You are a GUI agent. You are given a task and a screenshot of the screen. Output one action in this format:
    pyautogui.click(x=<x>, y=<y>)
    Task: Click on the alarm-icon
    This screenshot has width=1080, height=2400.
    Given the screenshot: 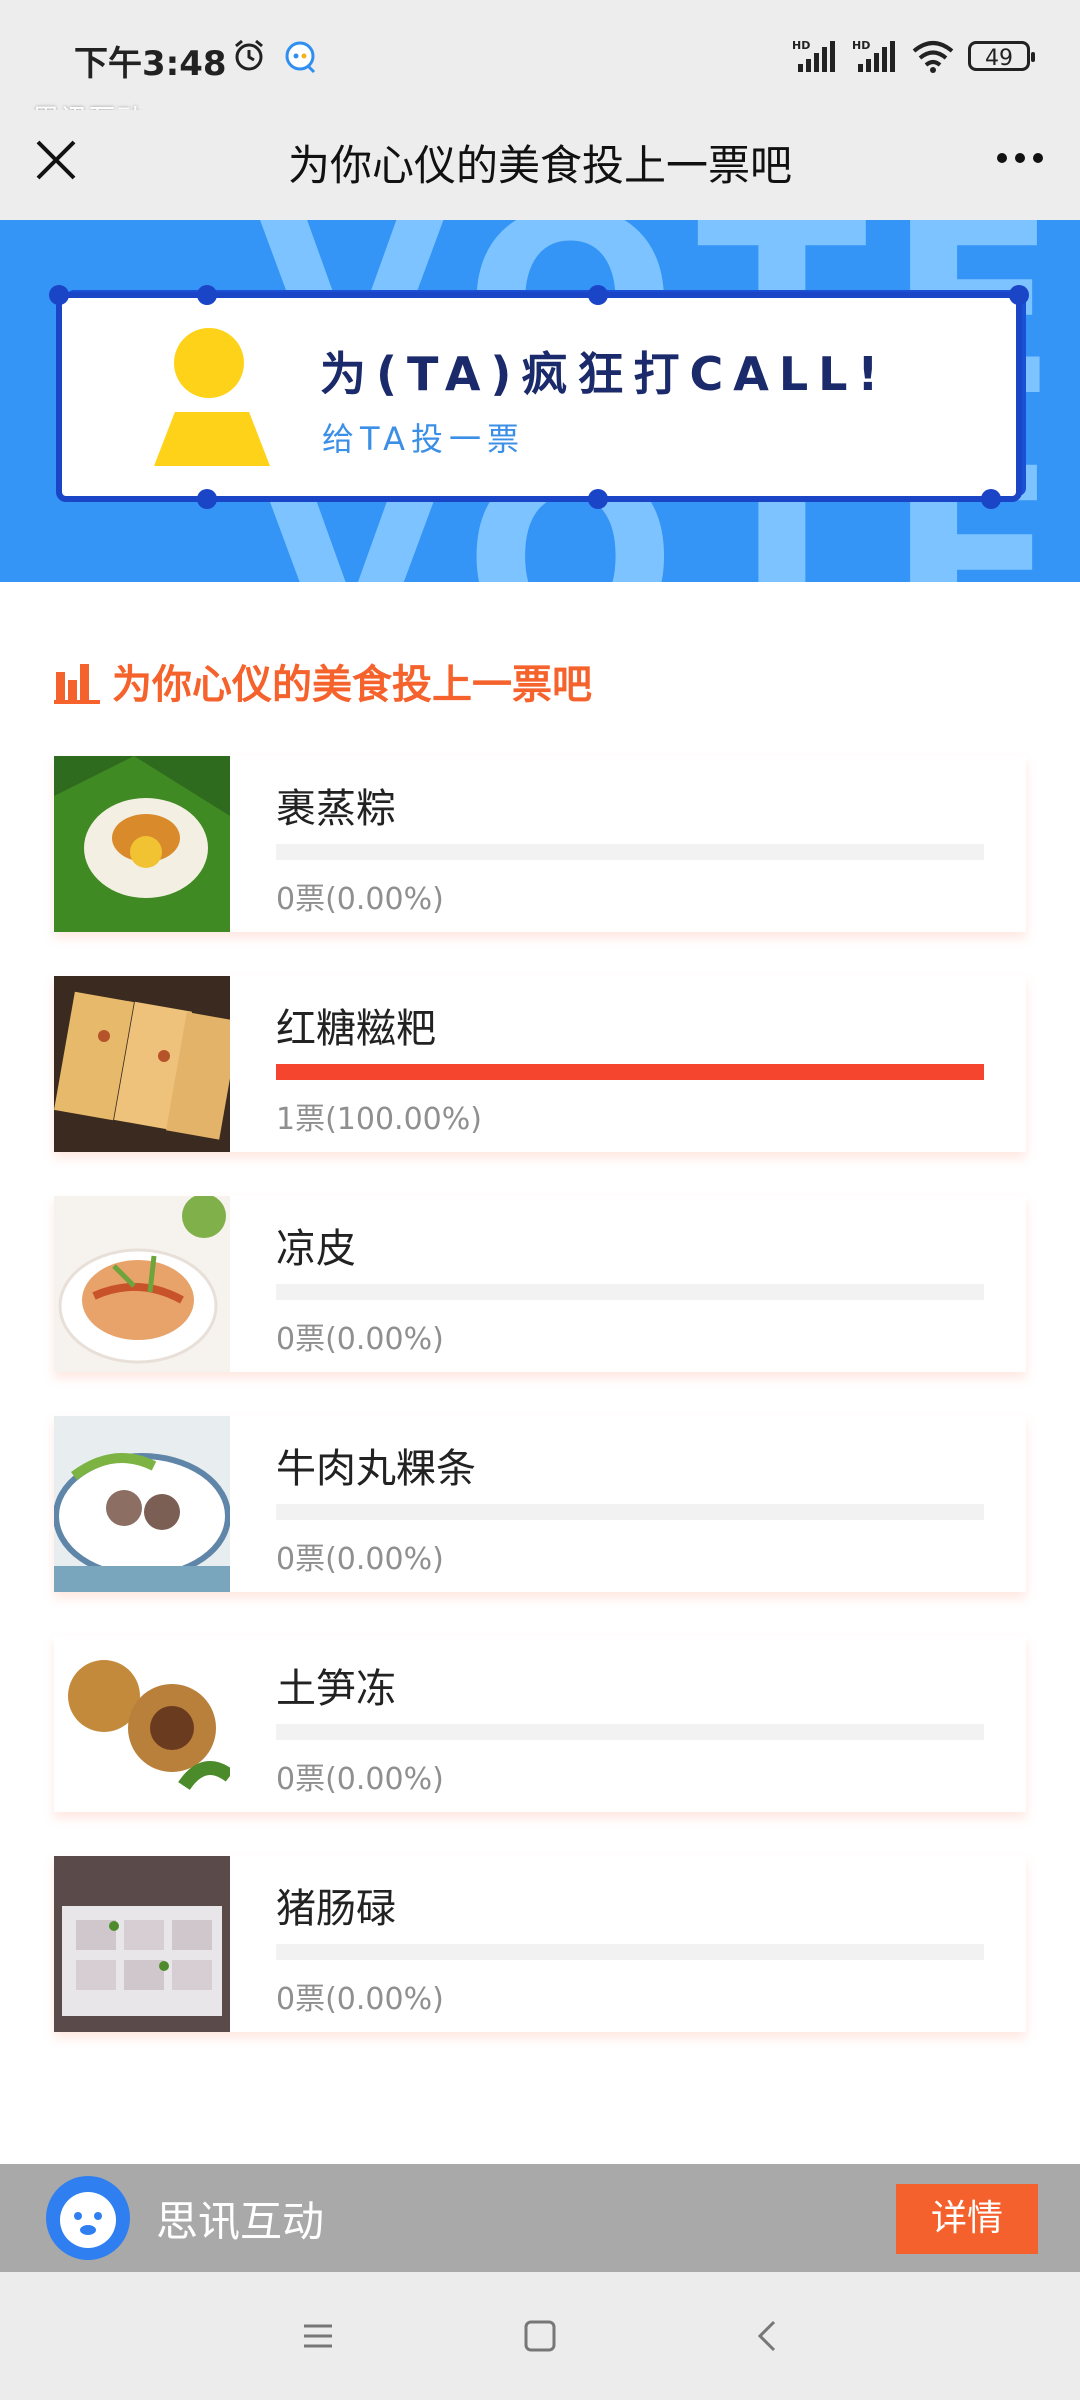 What is the action you would take?
    pyautogui.click(x=249, y=55)
    